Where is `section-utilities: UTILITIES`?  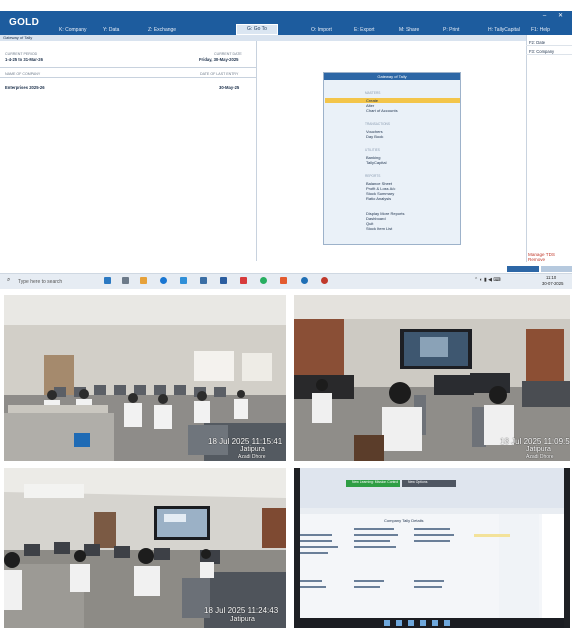
section-utilities: UTILITIES is located at coordinates (372, 150).